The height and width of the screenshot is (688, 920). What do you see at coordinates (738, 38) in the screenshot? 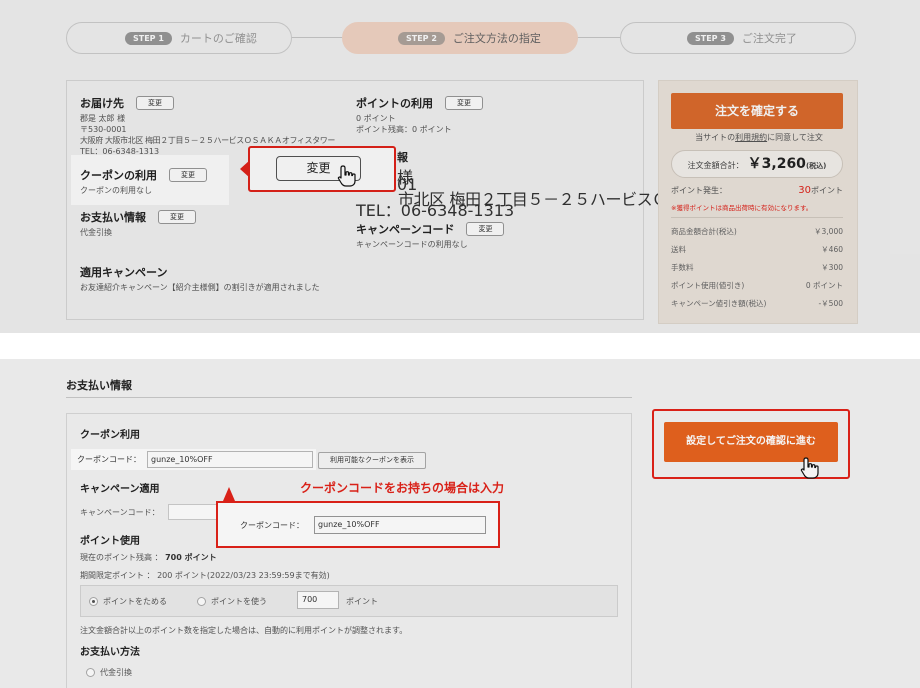
I see `step-3: STEP 3 ご注文完了` at bounding box center [738, 38].